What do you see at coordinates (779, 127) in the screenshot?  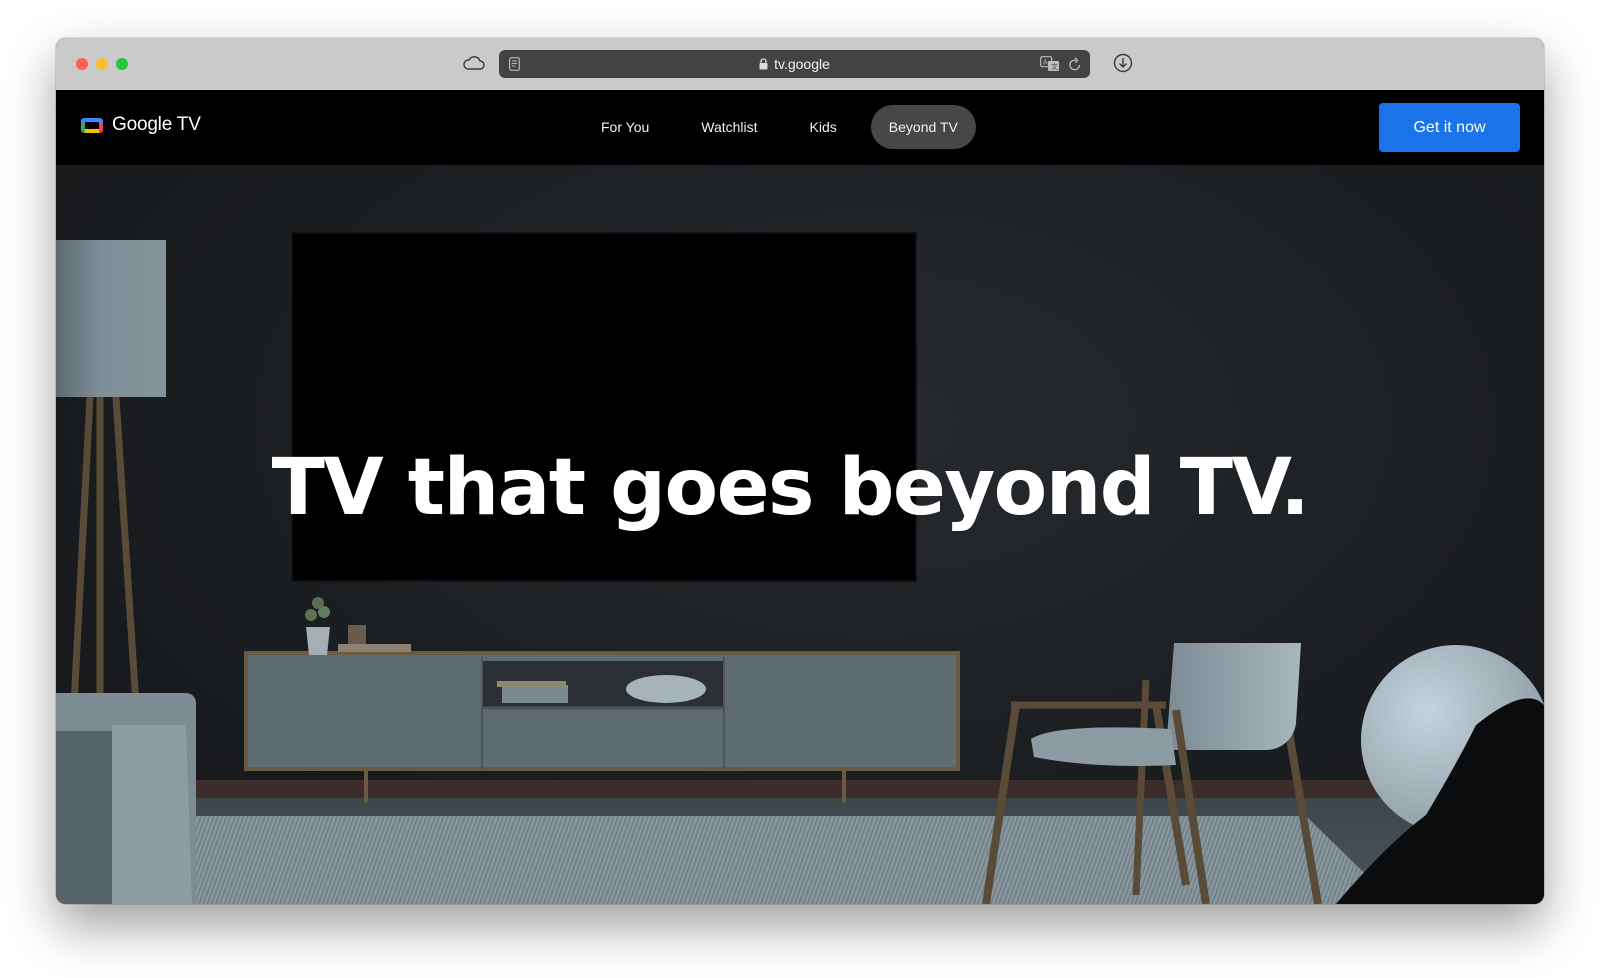 I see `main-nav: For You Watchlist Kids Beyond TV` at bounding box center [779, 127].